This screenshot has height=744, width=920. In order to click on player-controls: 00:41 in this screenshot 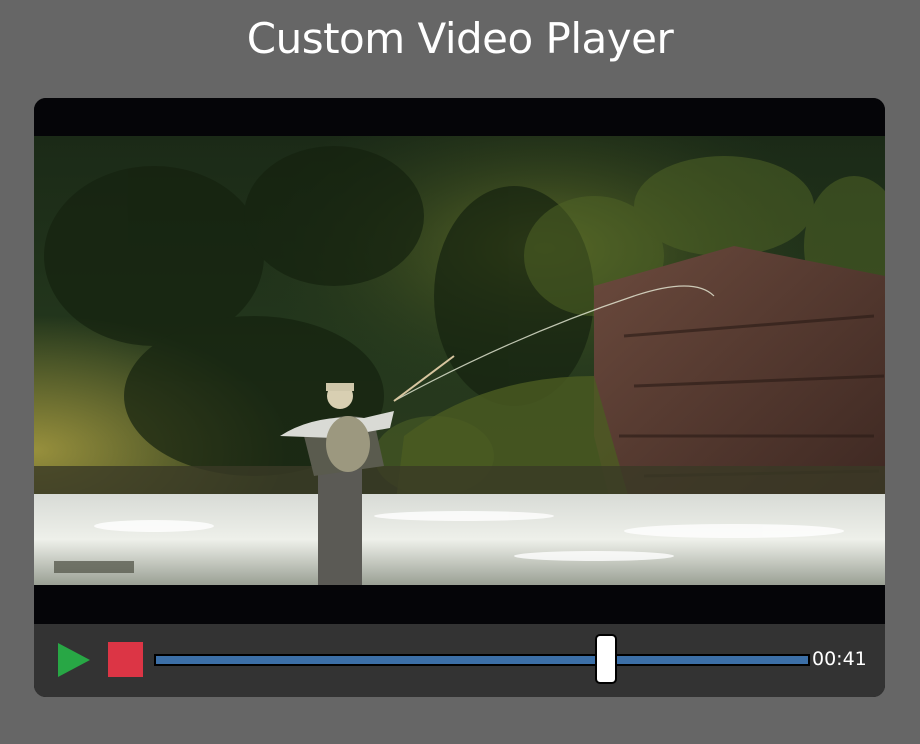, I will do `click(459, 660)`.